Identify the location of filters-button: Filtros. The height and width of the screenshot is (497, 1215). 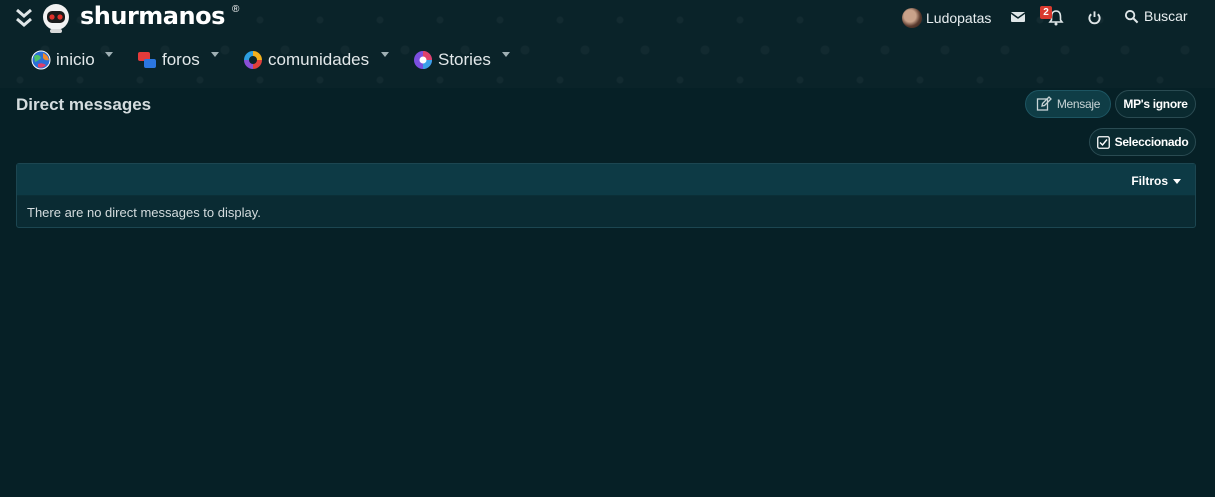
(1156, 181).